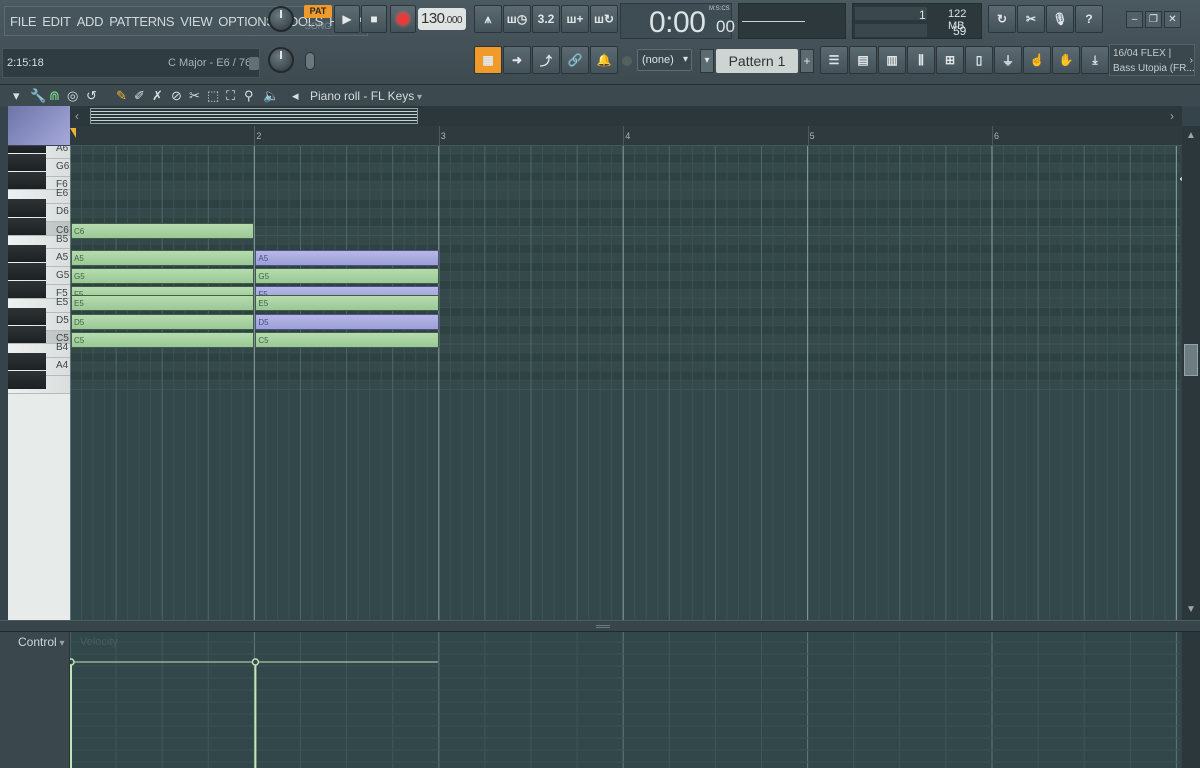 The height and width of the screenshot is (768, 1200). I want to click on piano-roll-button: ▤, so click(863, 60).